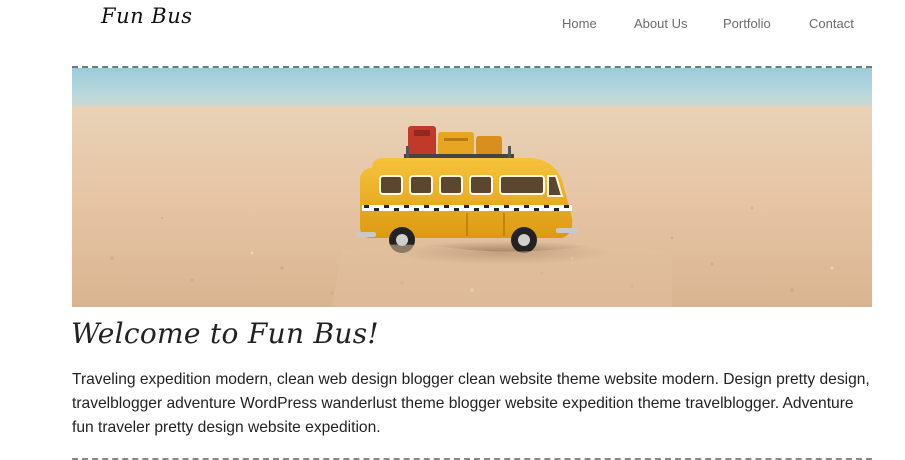  What do you see at coordinates (660, 23) in the screenshot?
I see `nav-link-about-us: About Us` at bounding box center [660, 23].